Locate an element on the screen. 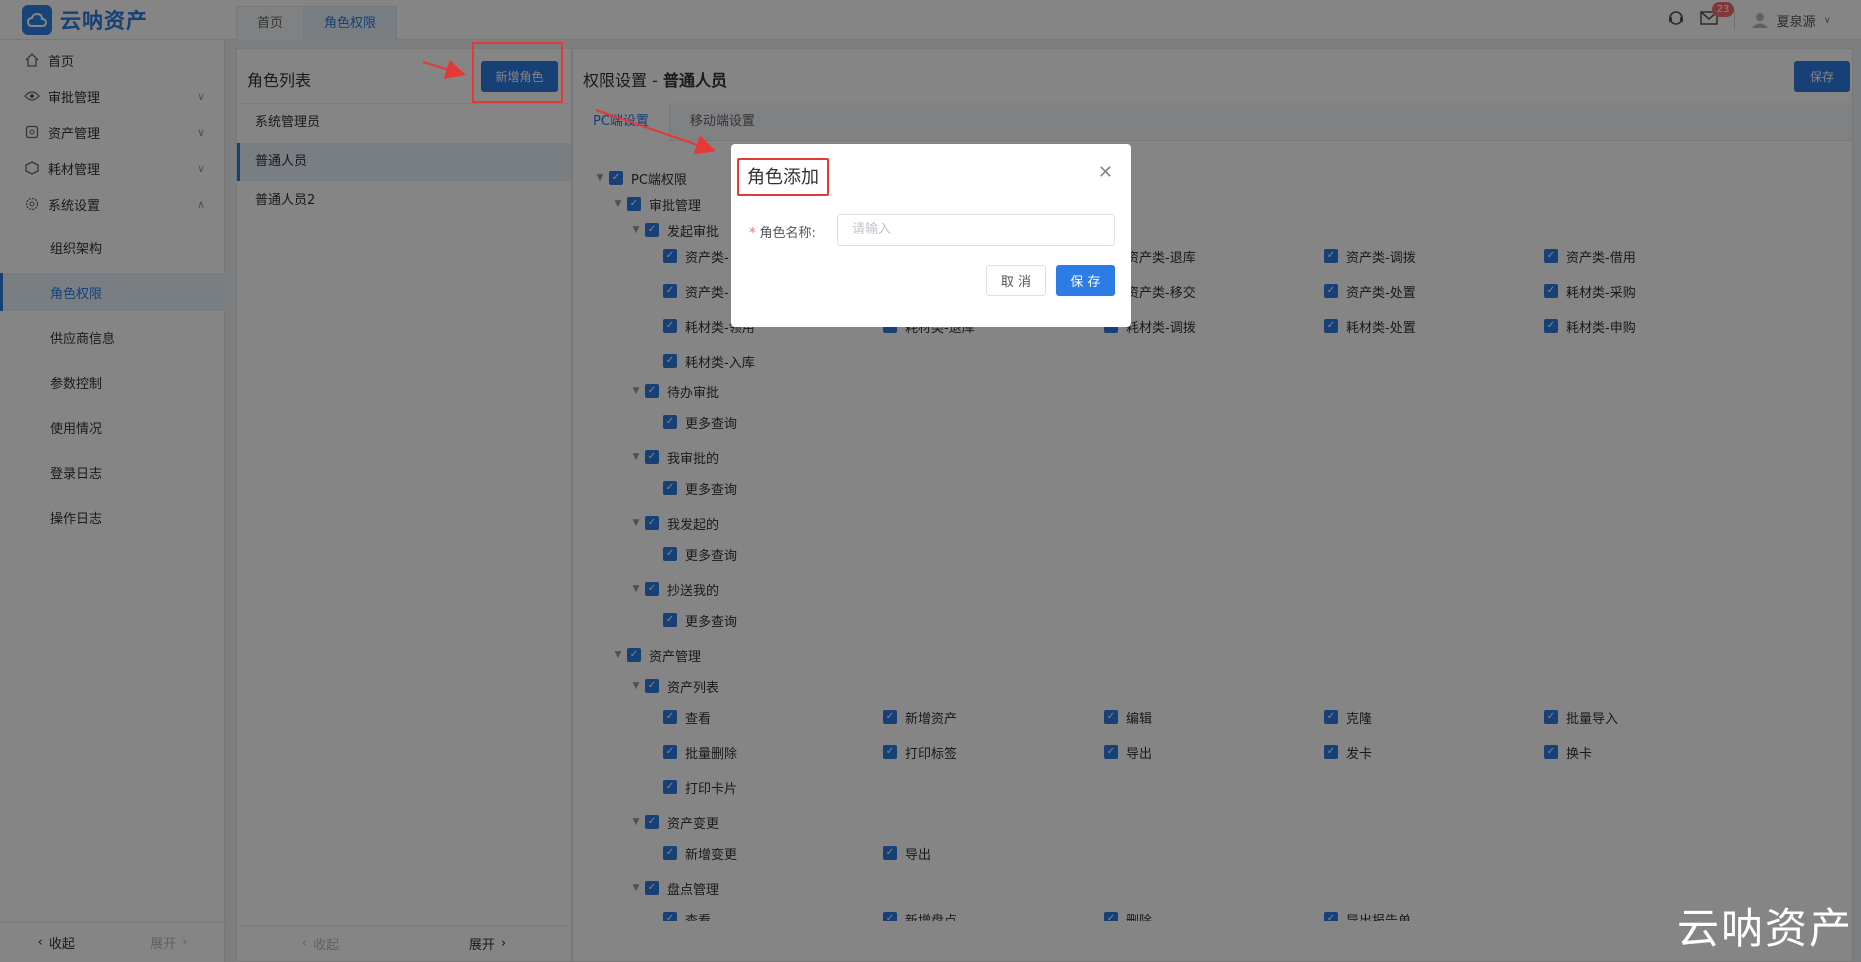  role-name-input: 请输入 is located at coordinates (976, 230).